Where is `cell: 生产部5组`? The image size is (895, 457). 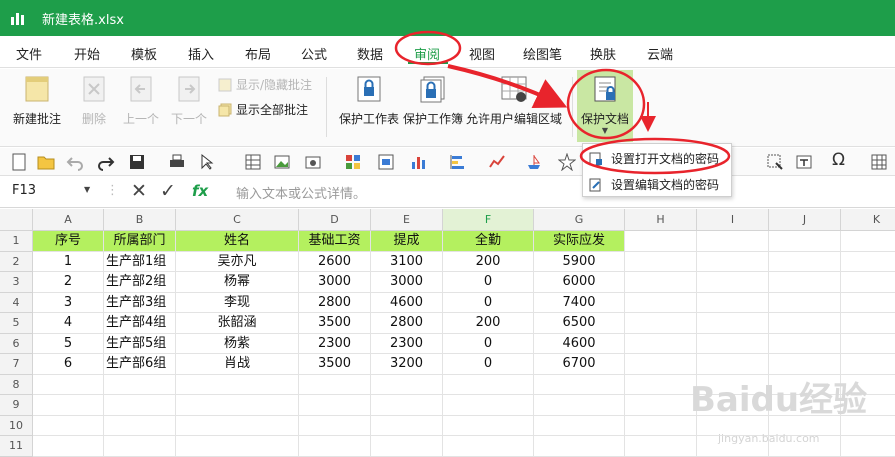
cell: 生产部5组 is located at coordinates (140, 343).